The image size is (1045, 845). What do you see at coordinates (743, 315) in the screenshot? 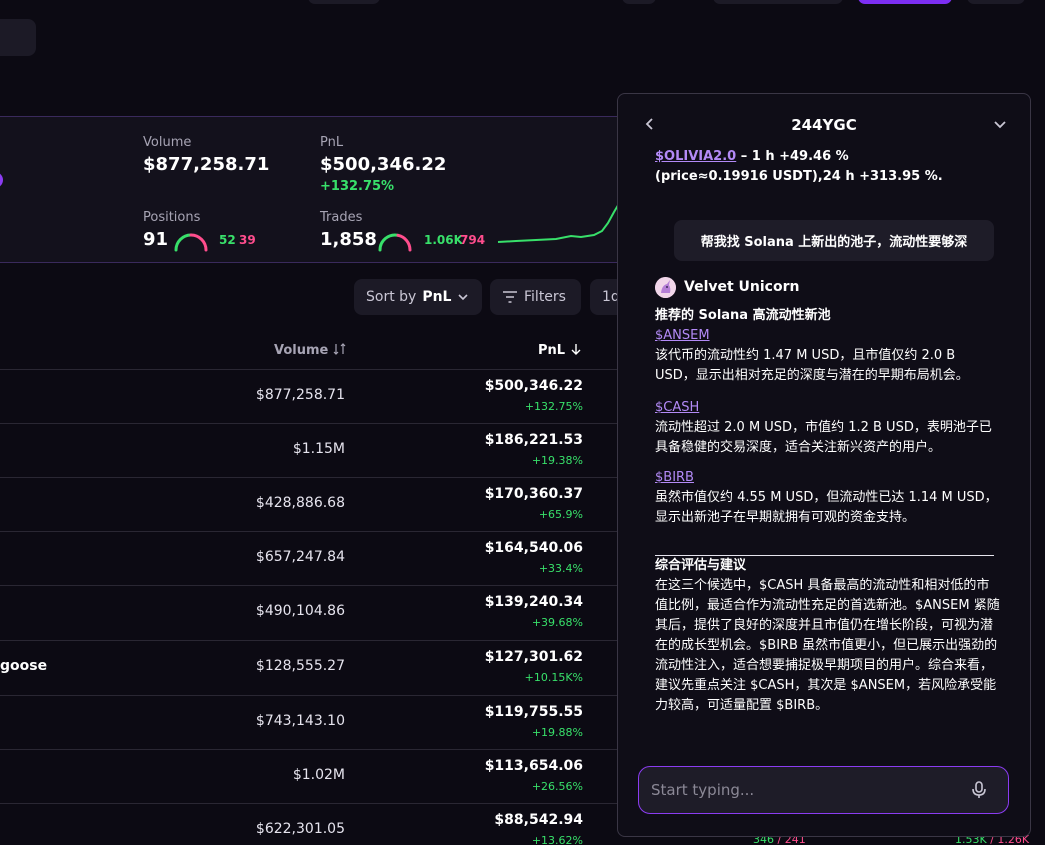
I see `reply-heading: 推荐的 Solana 高流动性新池` at bounding box center [743, 315].